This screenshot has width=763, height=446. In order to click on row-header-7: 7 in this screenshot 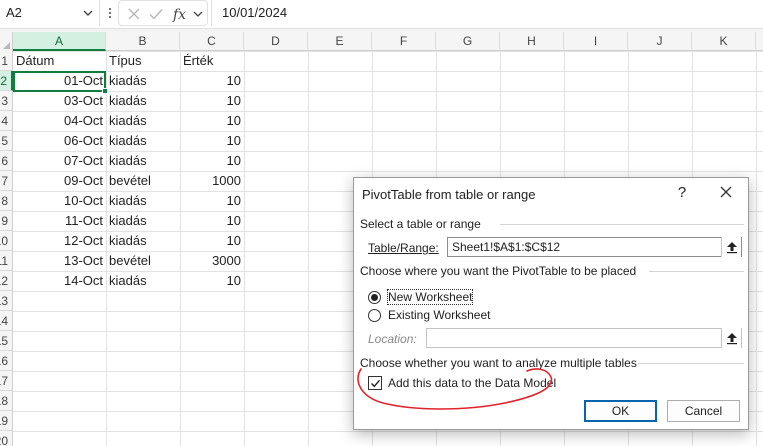, I will do `click(6, 181)`.